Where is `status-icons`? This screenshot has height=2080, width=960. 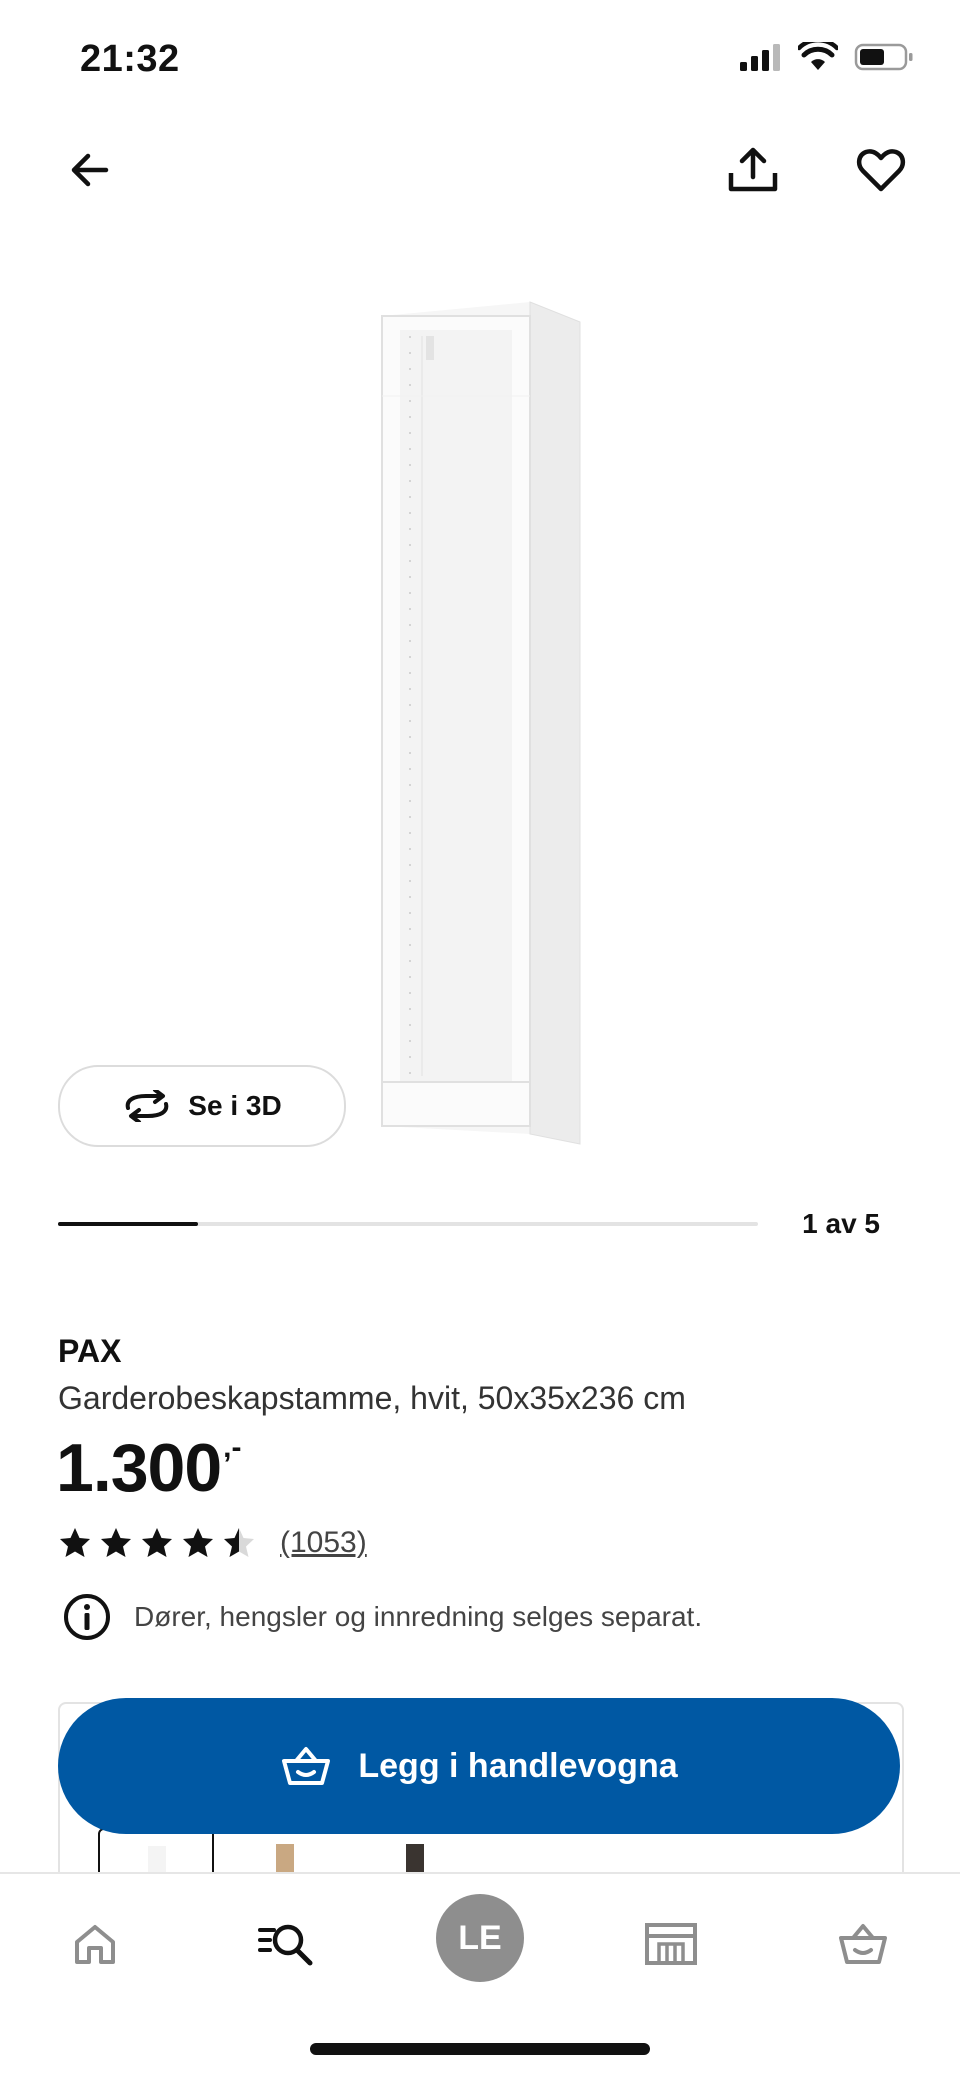
status-icons is located at coordinates (826, 57).